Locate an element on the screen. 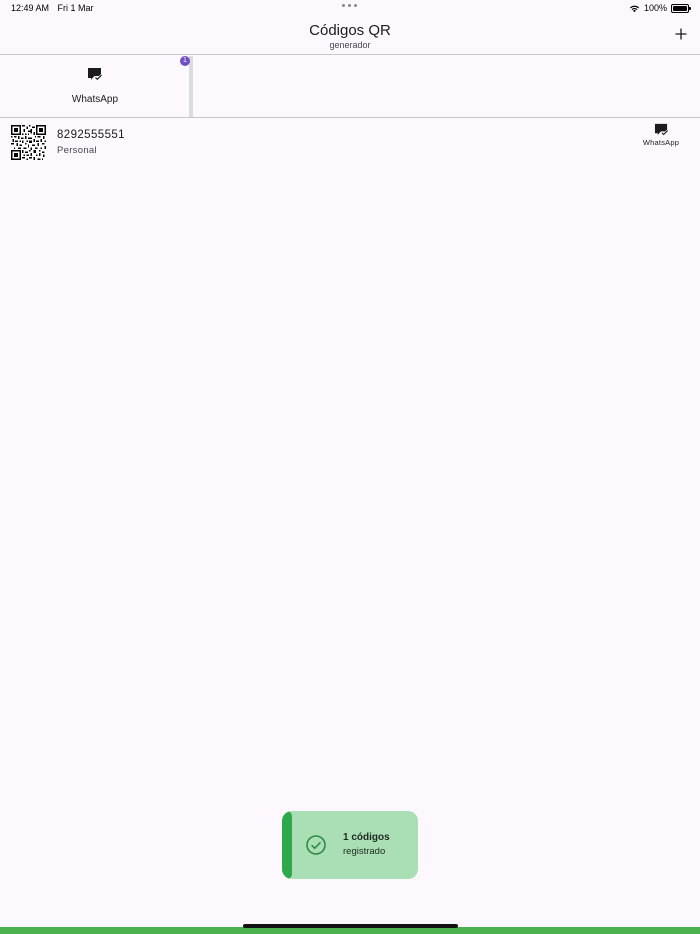  wifi-icon is located at coordinates (634, 8).